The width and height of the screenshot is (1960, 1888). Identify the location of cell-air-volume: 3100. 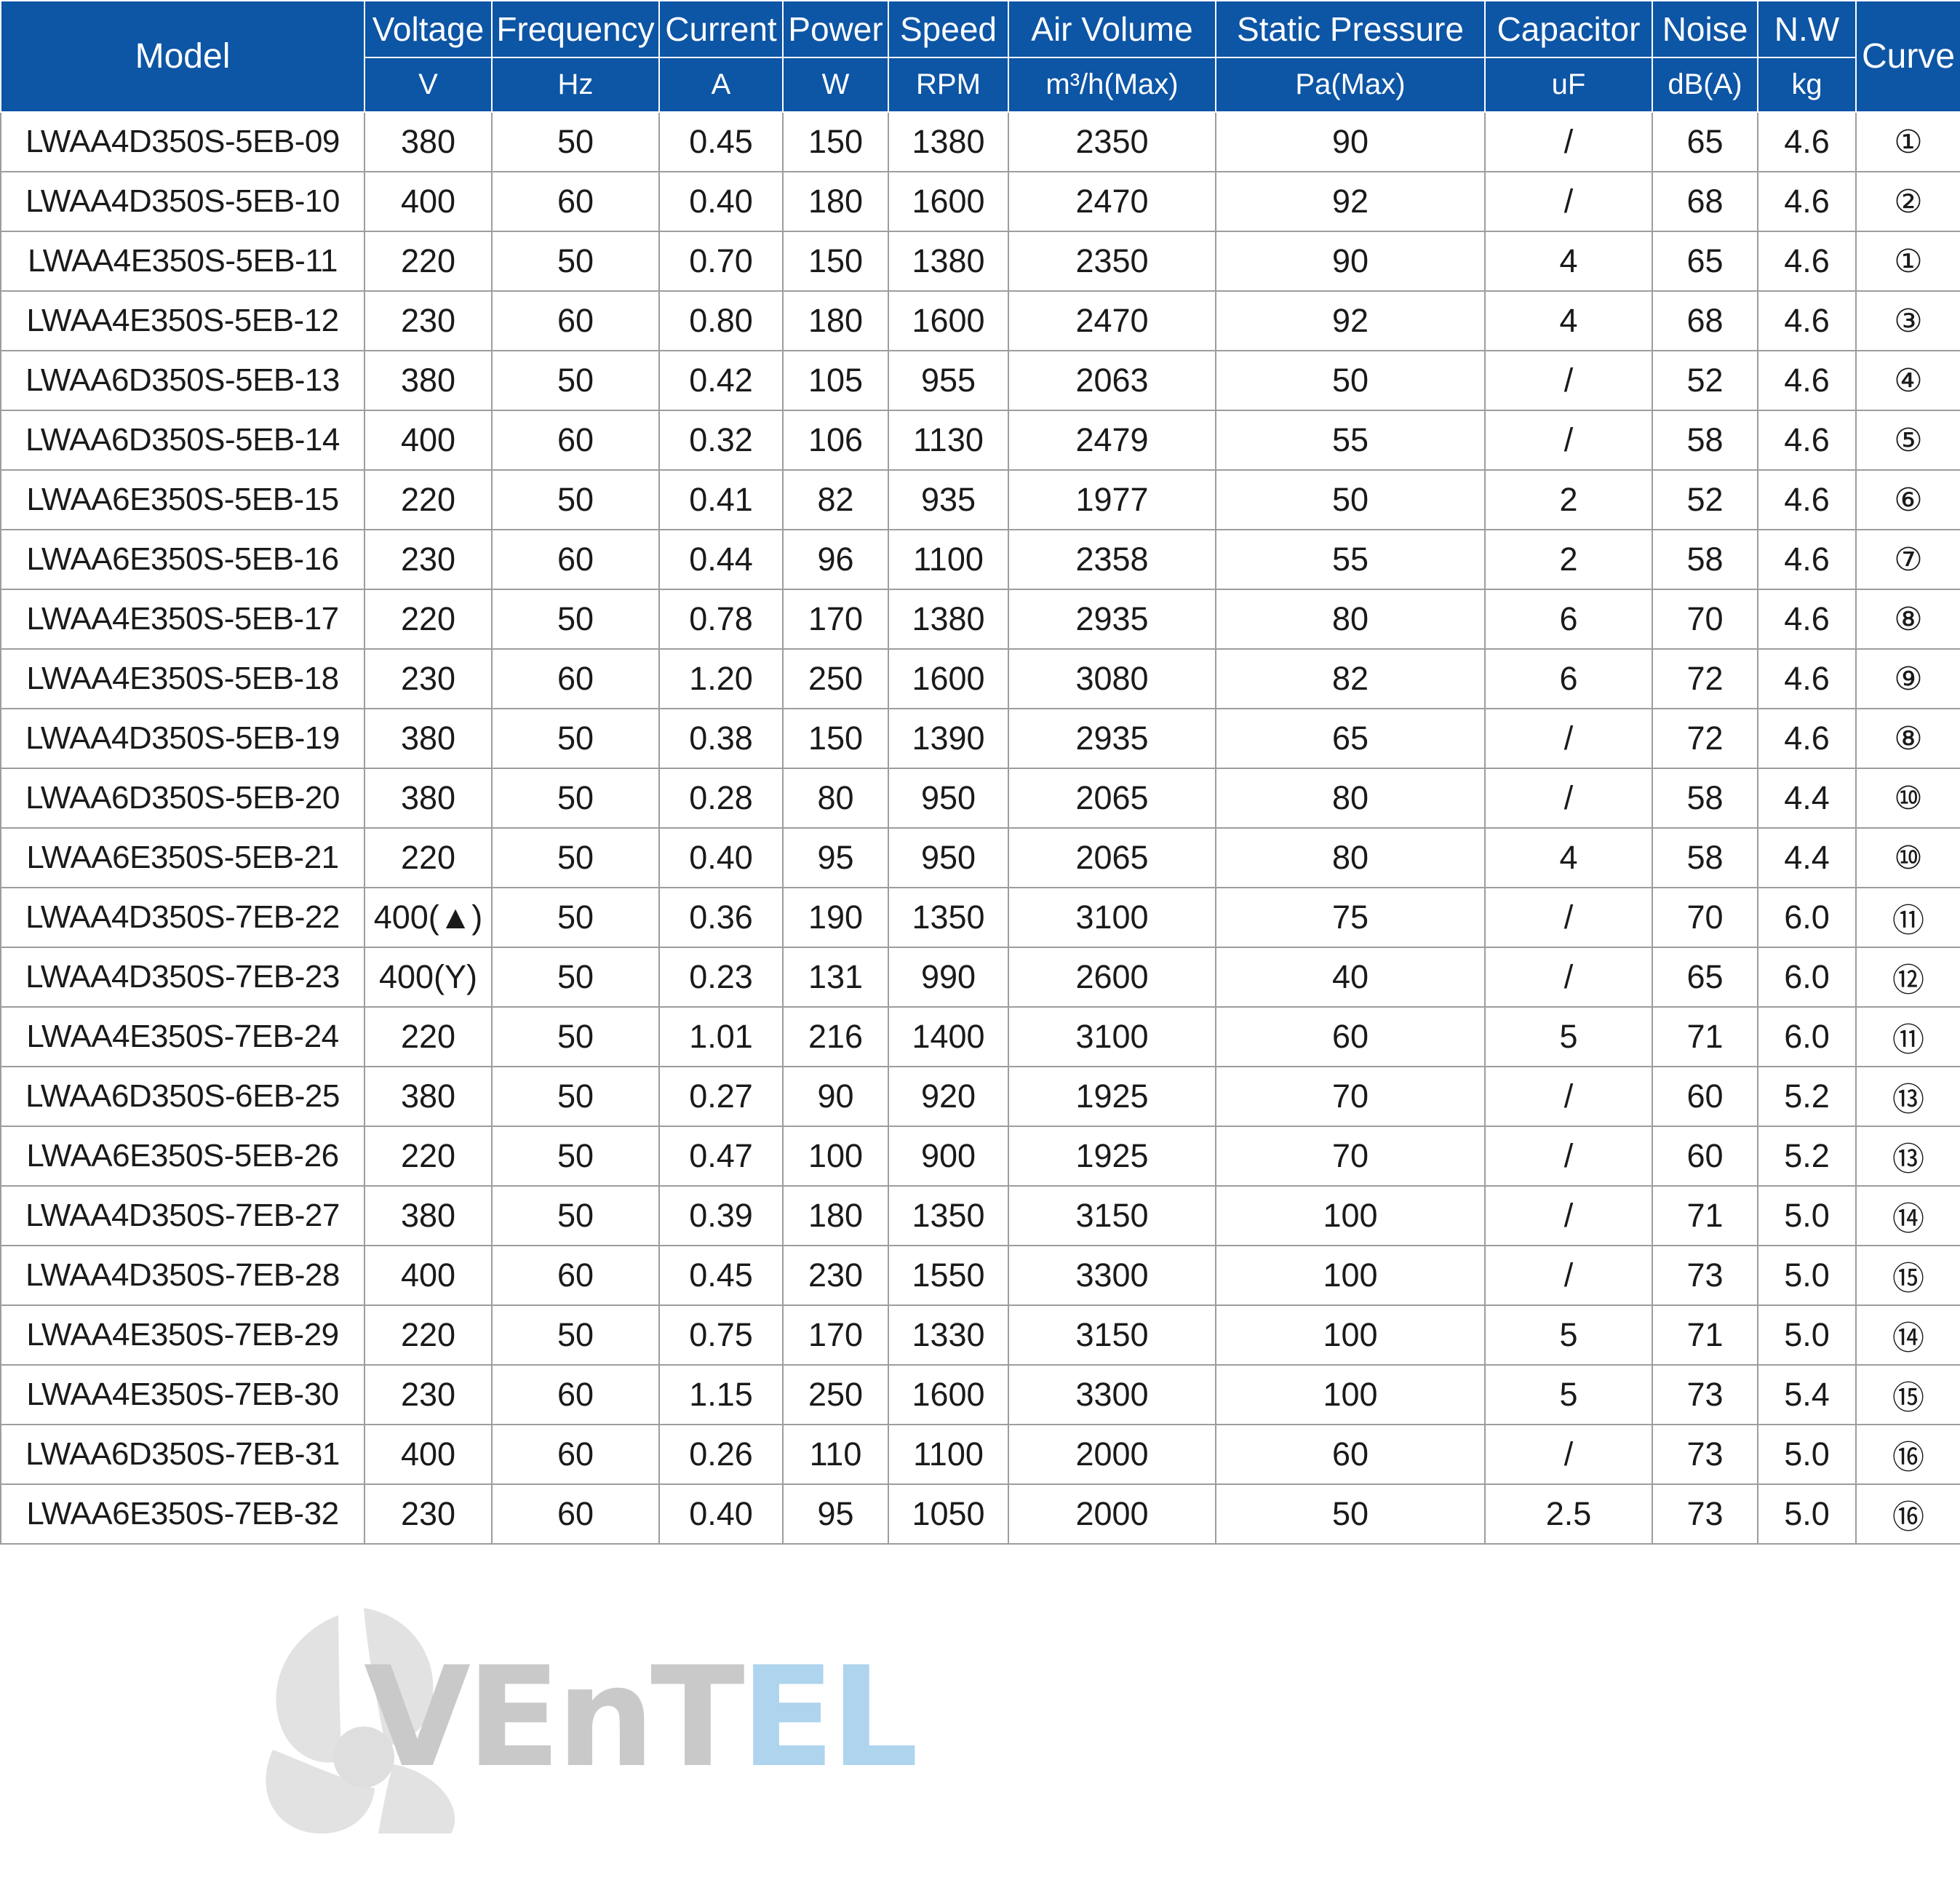
(1112, 917).